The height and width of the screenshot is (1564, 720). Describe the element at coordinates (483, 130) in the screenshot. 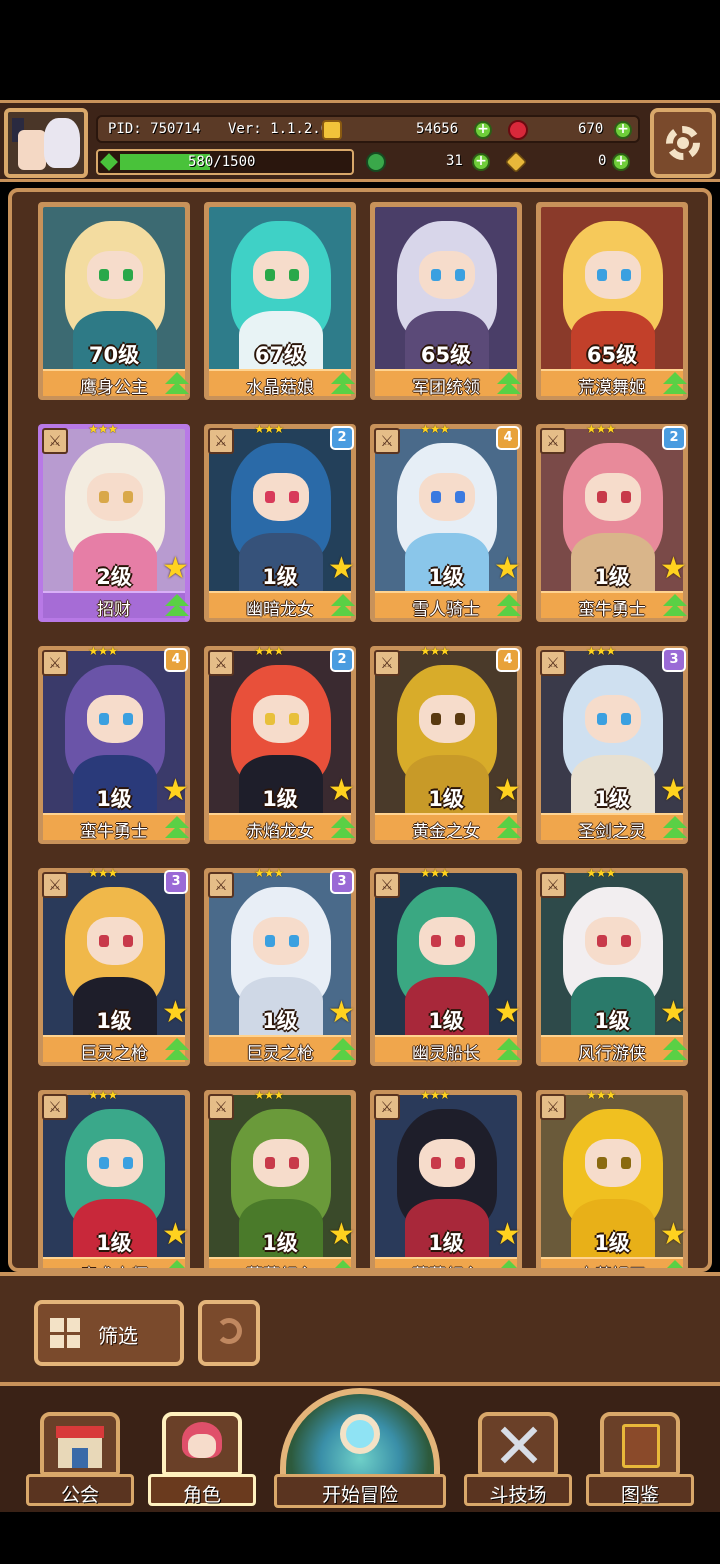

I see `add-gold-button: +` at that location.